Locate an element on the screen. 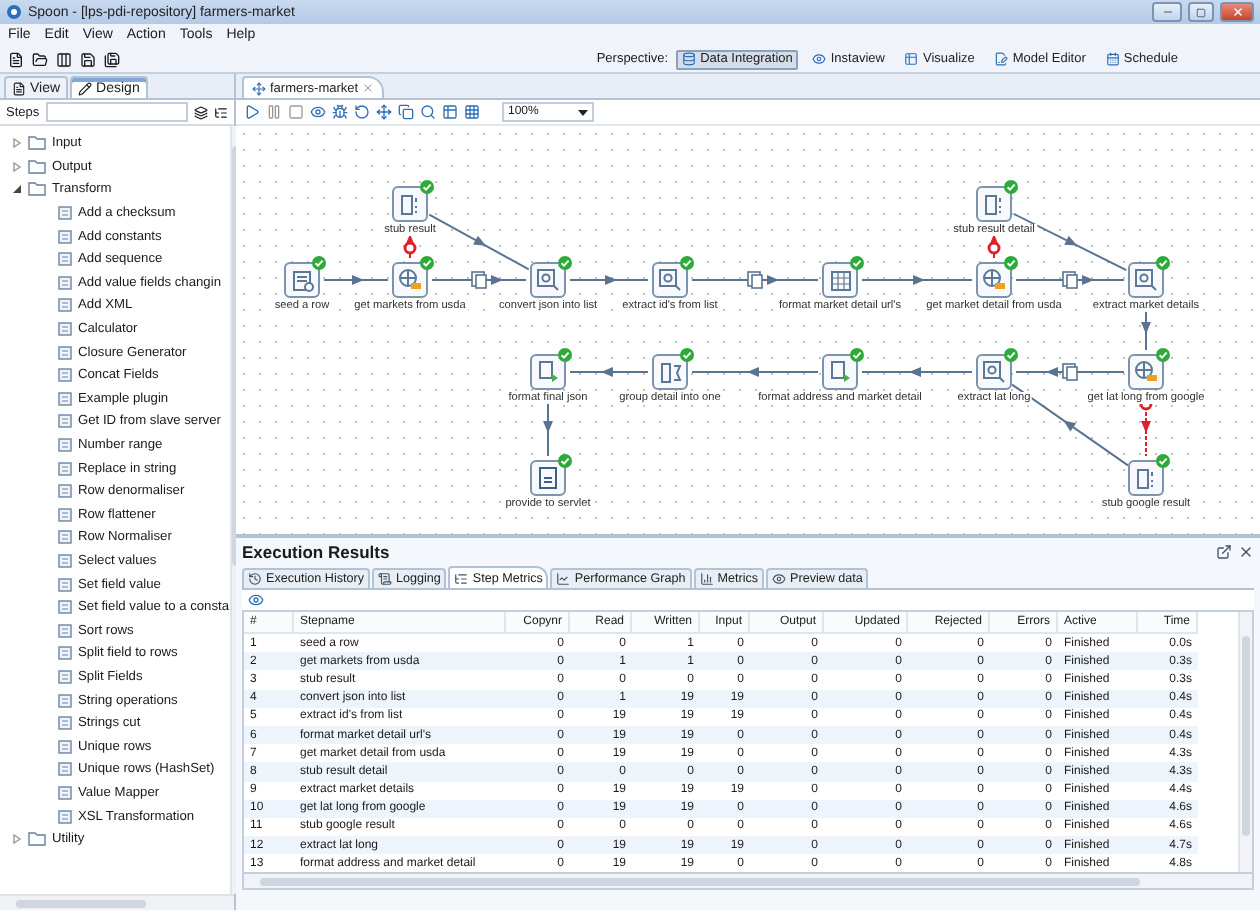 This screenshot has height=910, width=1260. dropdown-arrow-icon is located at coordinates (583, 112).